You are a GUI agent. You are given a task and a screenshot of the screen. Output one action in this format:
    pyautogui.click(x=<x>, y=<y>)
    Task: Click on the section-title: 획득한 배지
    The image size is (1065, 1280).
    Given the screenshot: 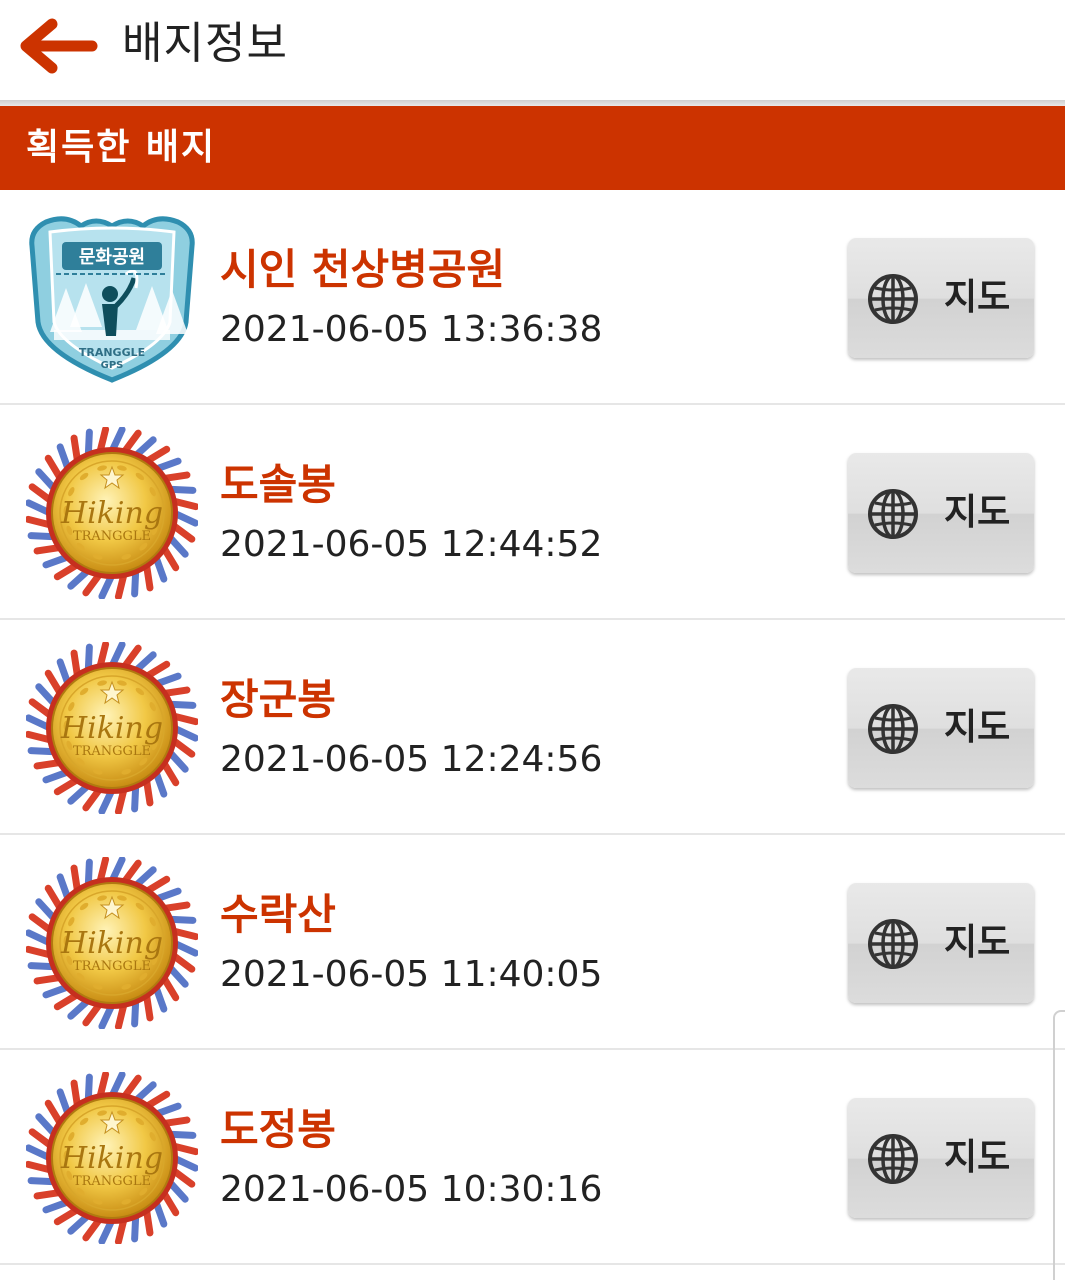 What is the action you would take?
    pyautogui.click(x=121, y=147)
    